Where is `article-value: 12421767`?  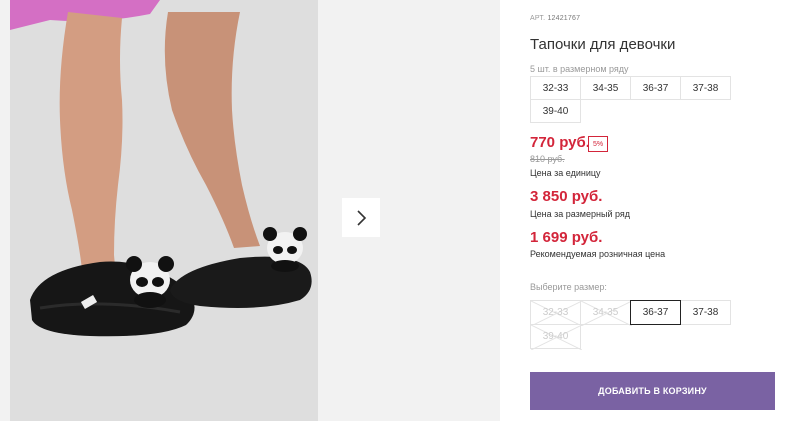 article-value: 12421767 is located at coordinates (564, 18).